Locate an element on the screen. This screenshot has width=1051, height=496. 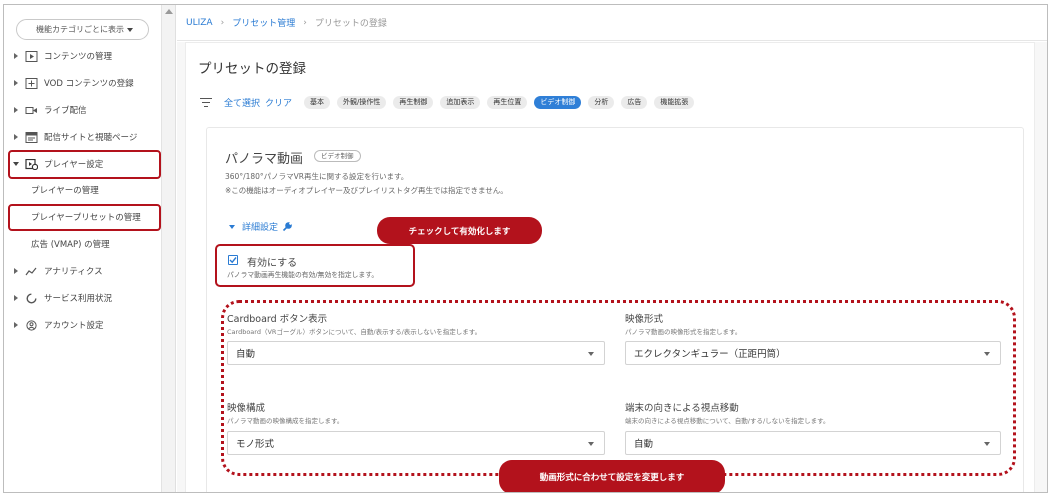
sidebar-item-usage: サービス利用状況 is located at coordinates (83, 298).